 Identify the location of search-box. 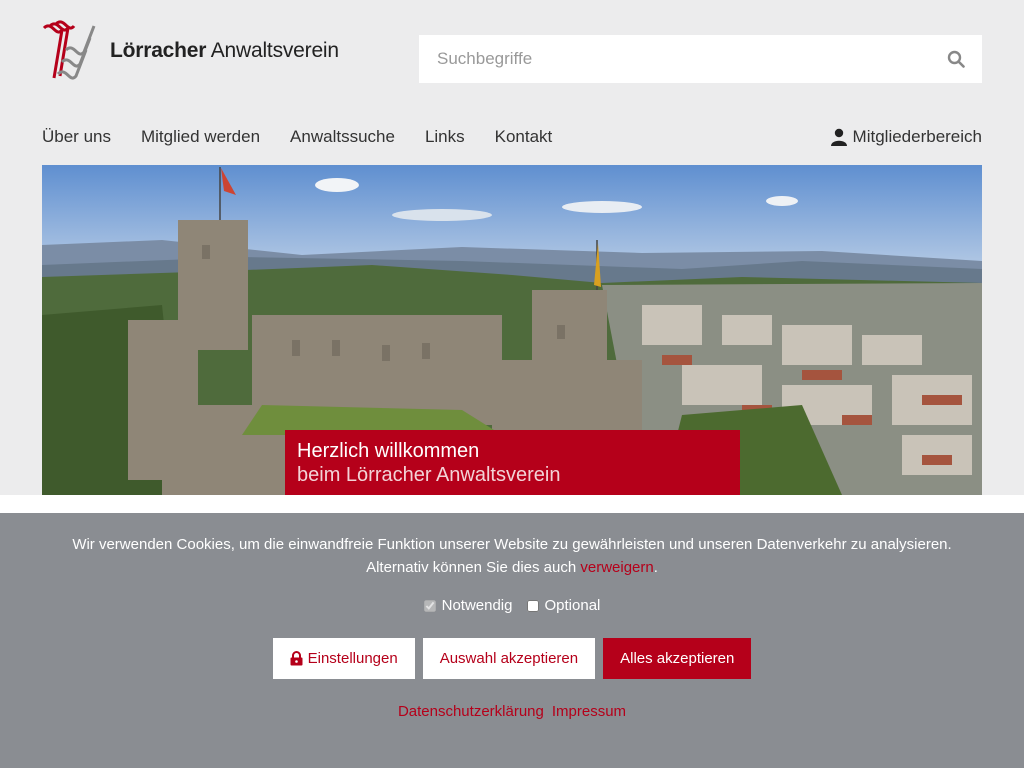
(700, 59).